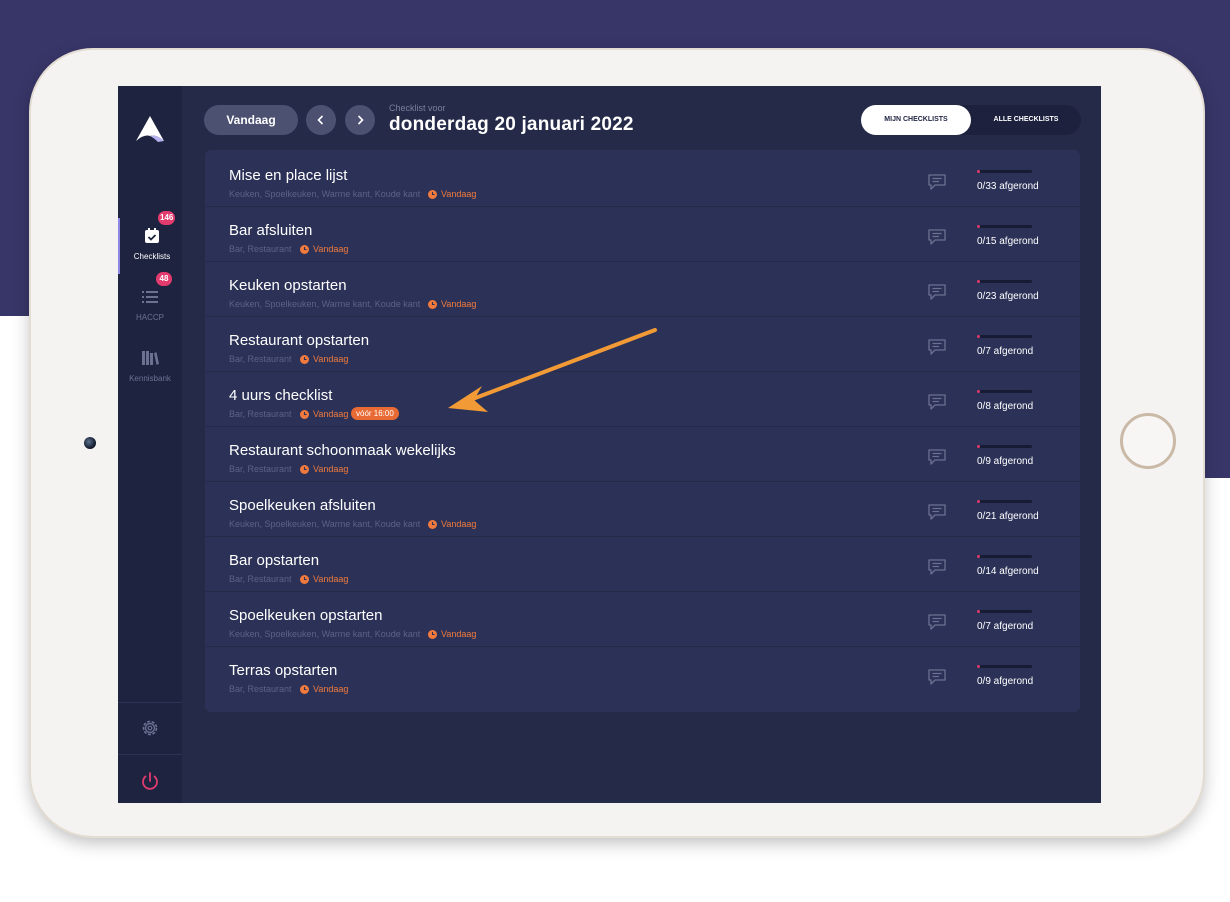  What do you see at coordinates (417, 108) in the screenshot?
I see `date-subtitle: Checklist voor` at bounding box center [417, 108].